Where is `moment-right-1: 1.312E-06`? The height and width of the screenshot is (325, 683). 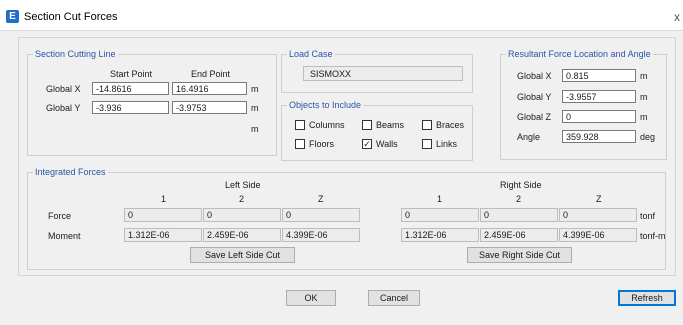 moment-right-1: 1.312E-06 is located at coordinates (440, 235).